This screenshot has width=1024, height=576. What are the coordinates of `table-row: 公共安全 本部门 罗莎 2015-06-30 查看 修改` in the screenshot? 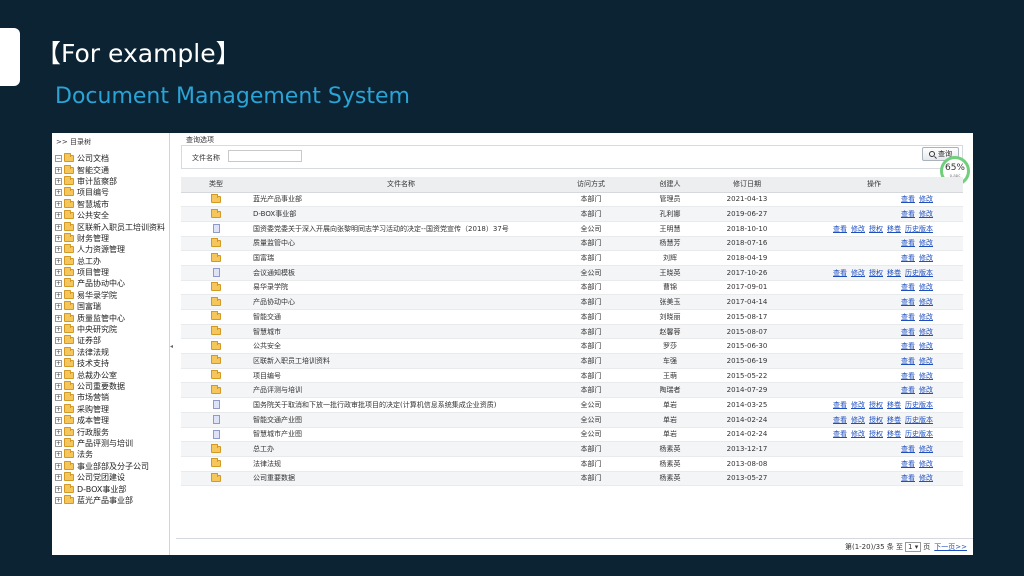 It's located at (572, 346).